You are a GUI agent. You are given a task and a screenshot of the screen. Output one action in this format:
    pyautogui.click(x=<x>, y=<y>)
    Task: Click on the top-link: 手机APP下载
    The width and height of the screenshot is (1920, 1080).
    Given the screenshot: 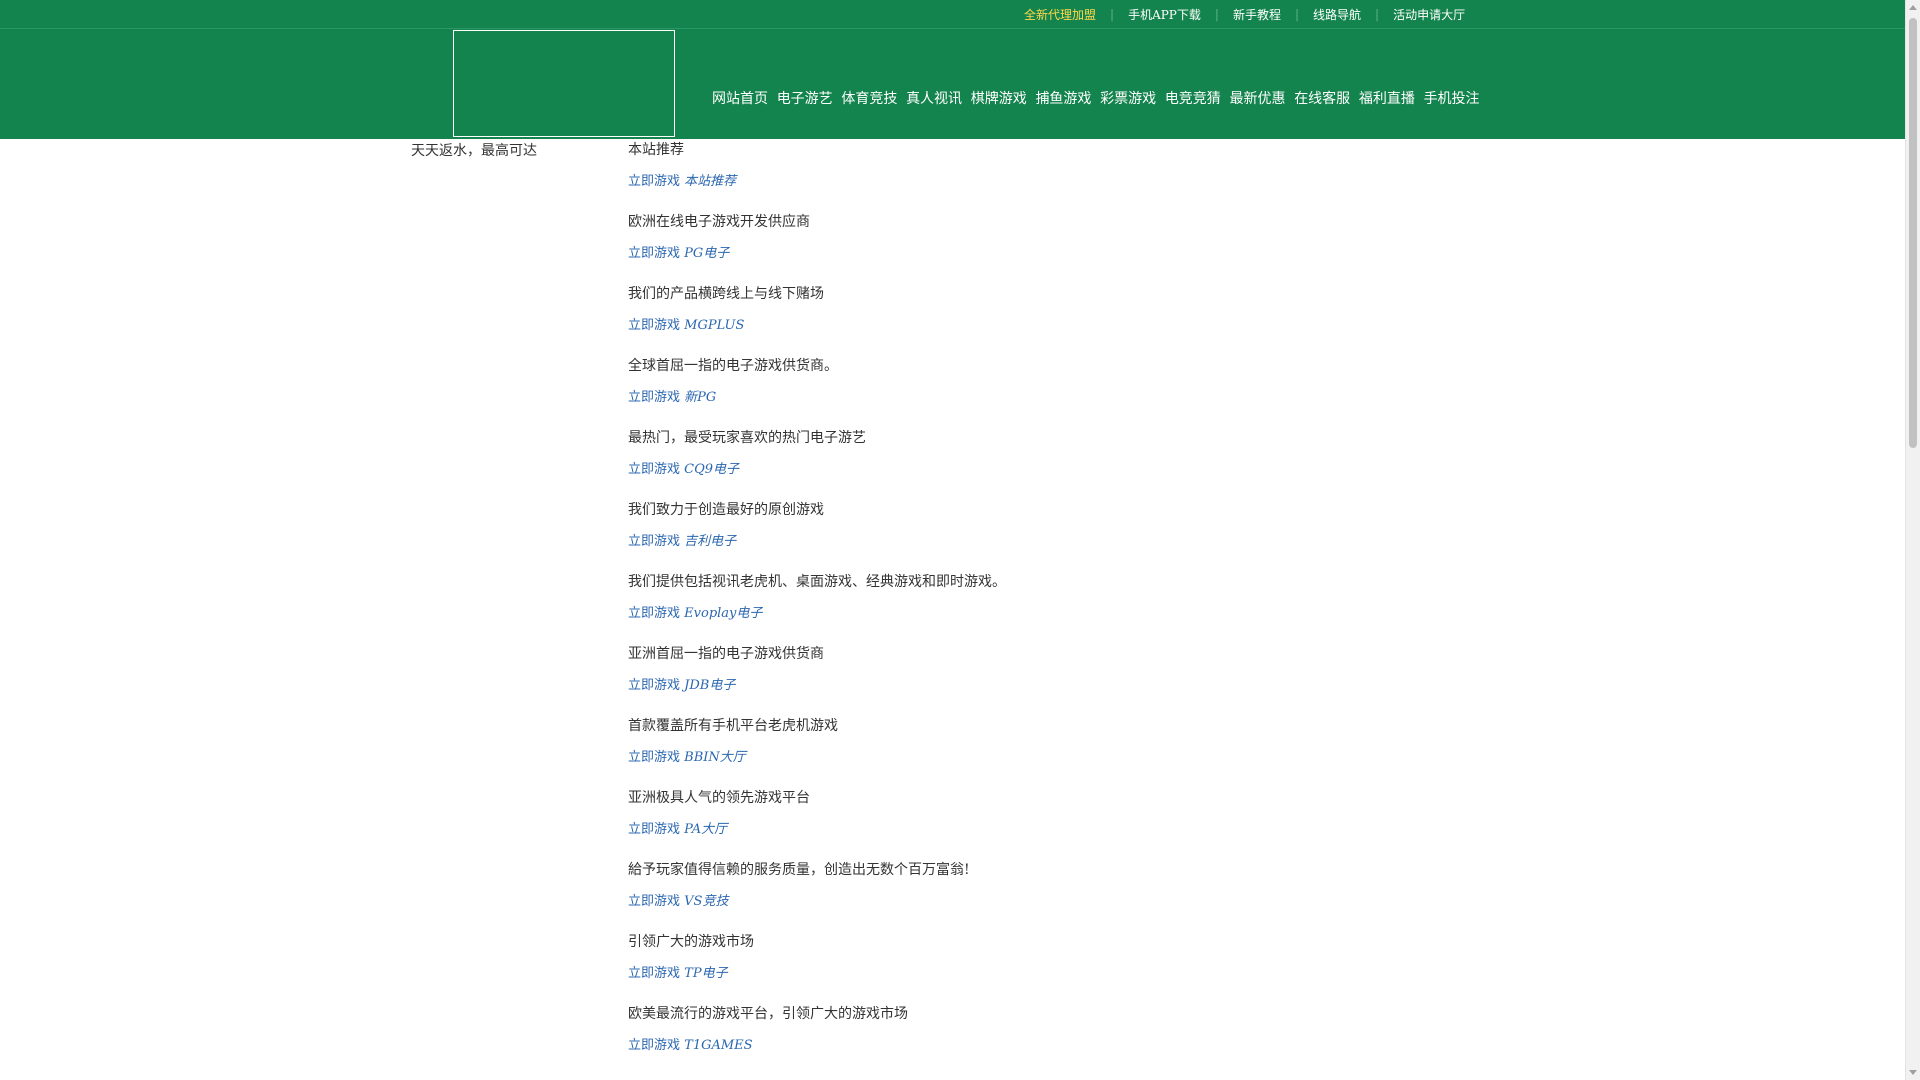 What is the action you would take?
    pyautogui.click(x=1164, y=14)
    